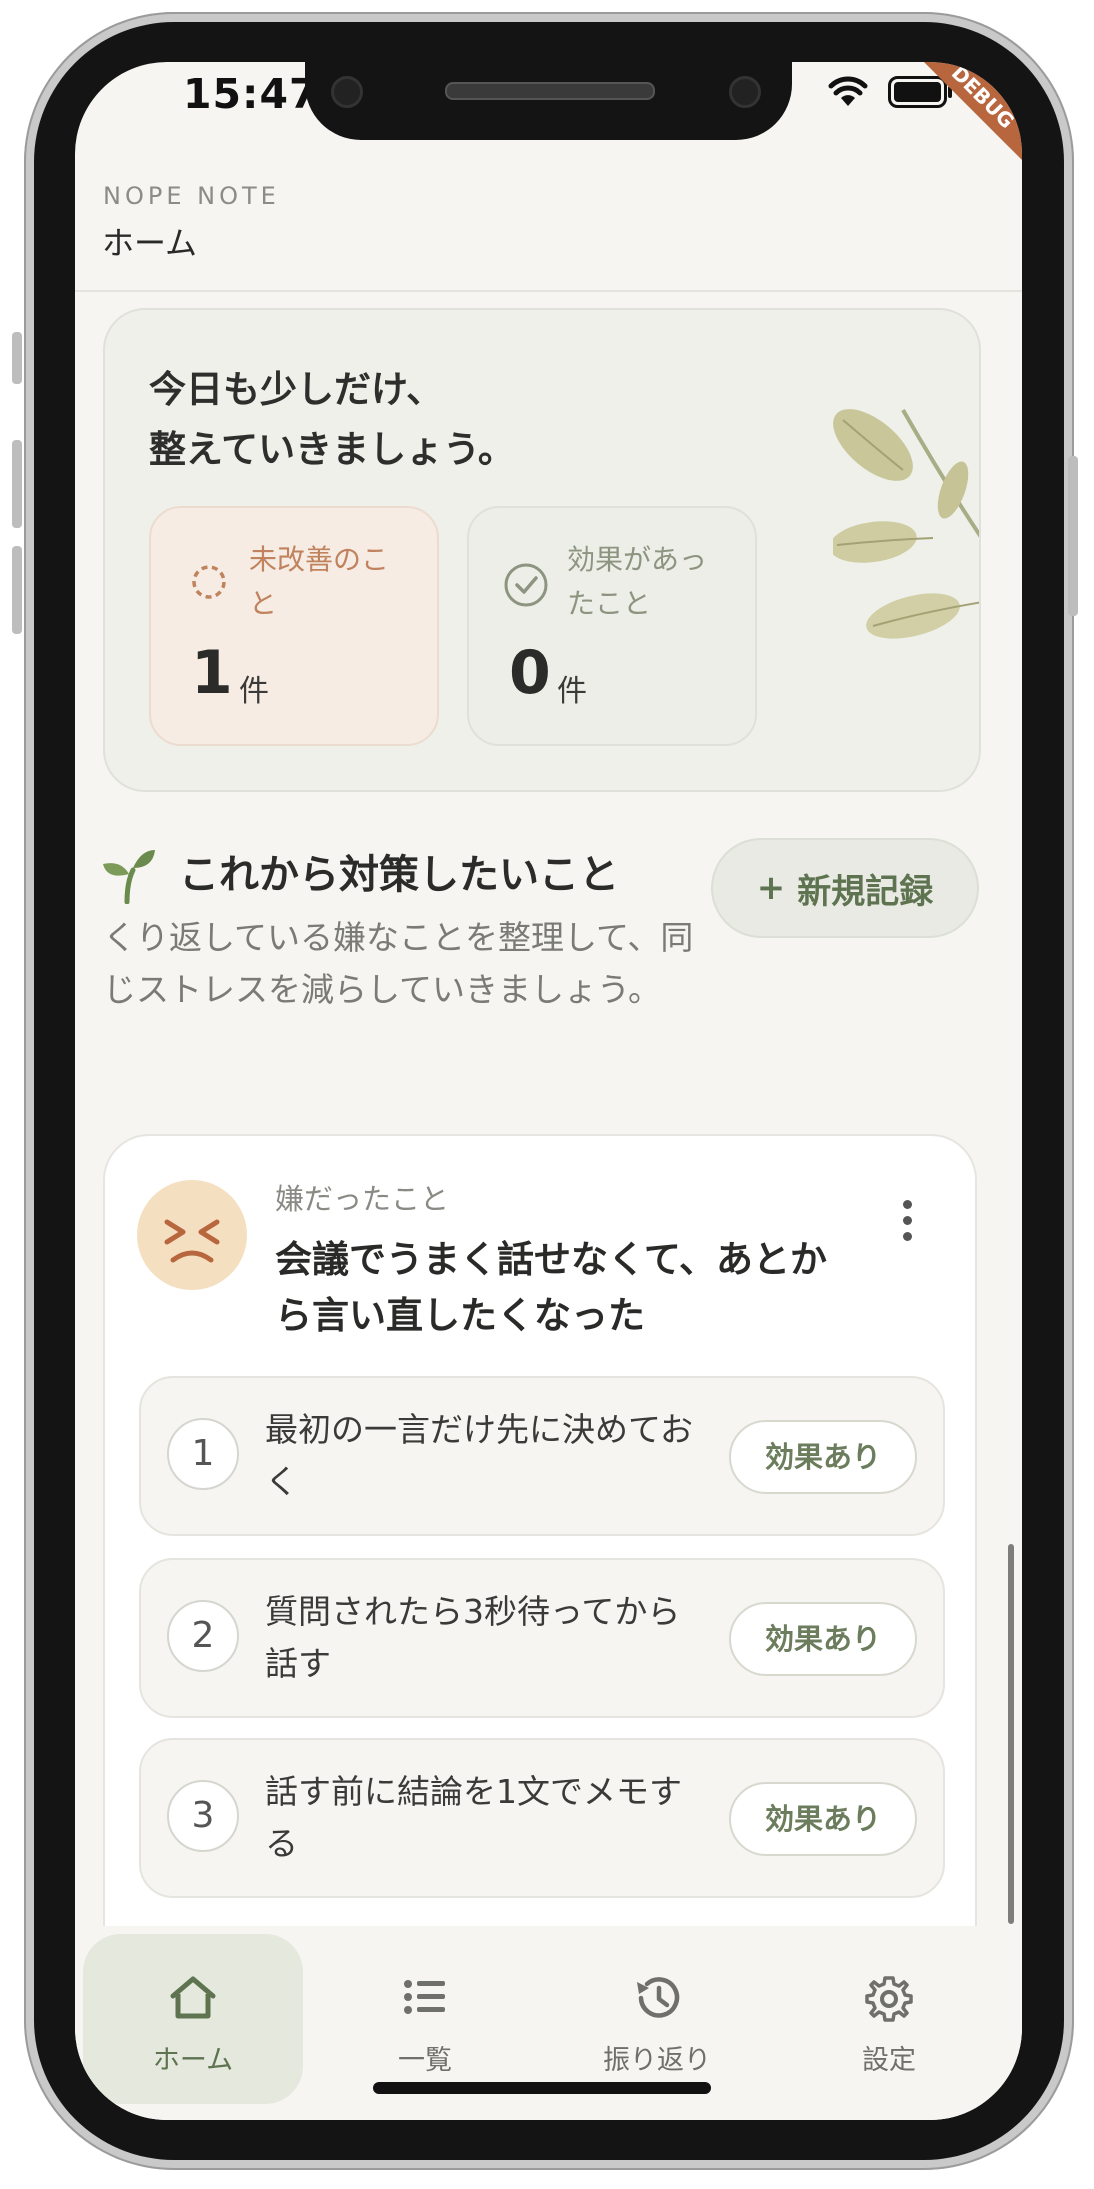 The image size is (1094, 2189). Describe the element at coordinates (332, 449) in the screenshot. I see `greeting-line-2: 整えていきましょう。` at that location.